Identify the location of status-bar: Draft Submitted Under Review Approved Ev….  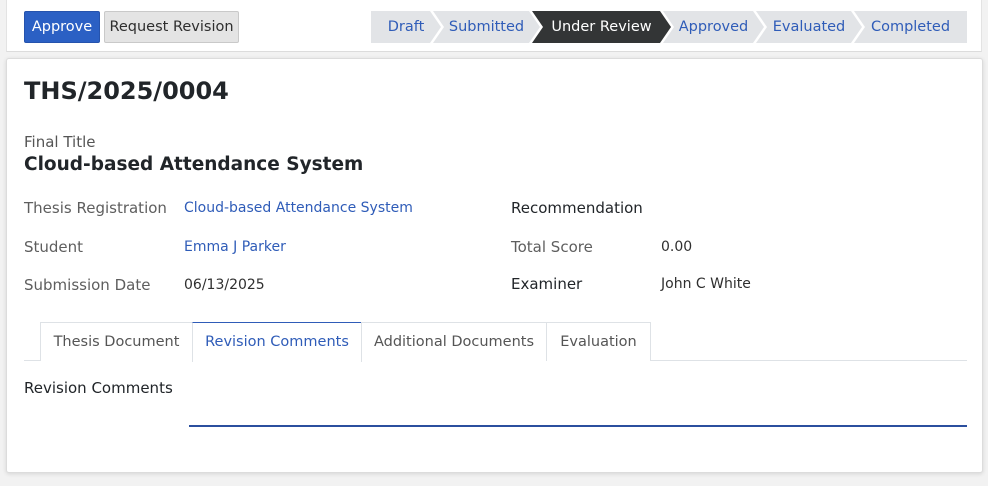
(669, 27).